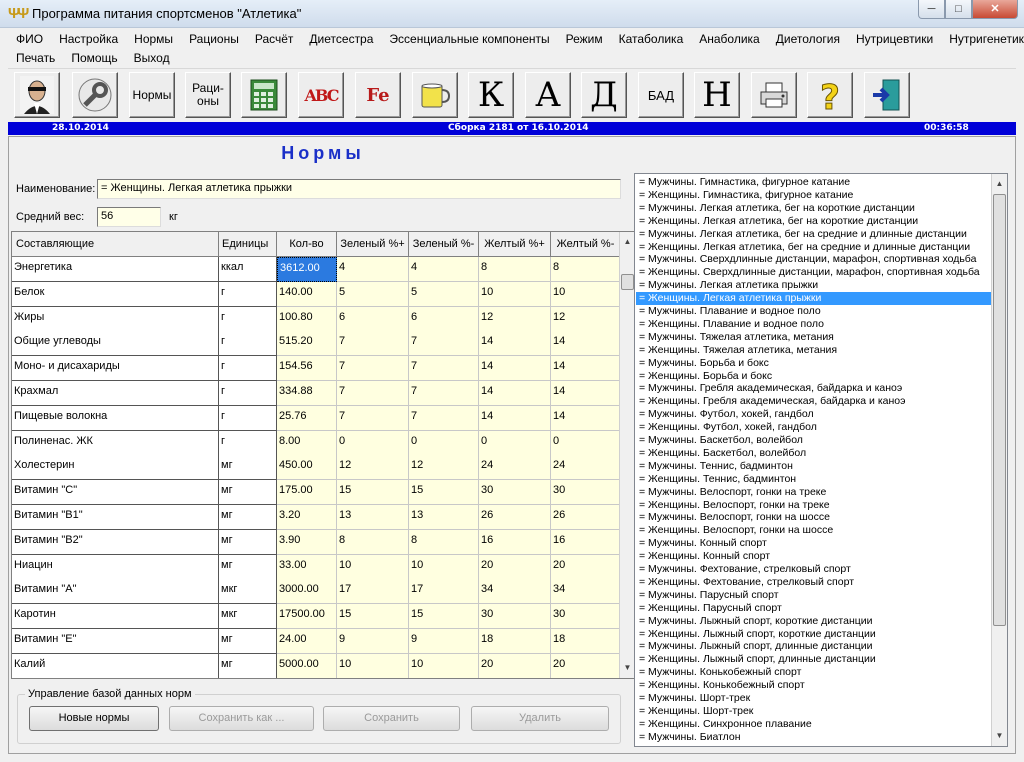  Describe the element at coordinates (307, 344) in the screenshot. I see `grid-cell: 515.20` at that location.